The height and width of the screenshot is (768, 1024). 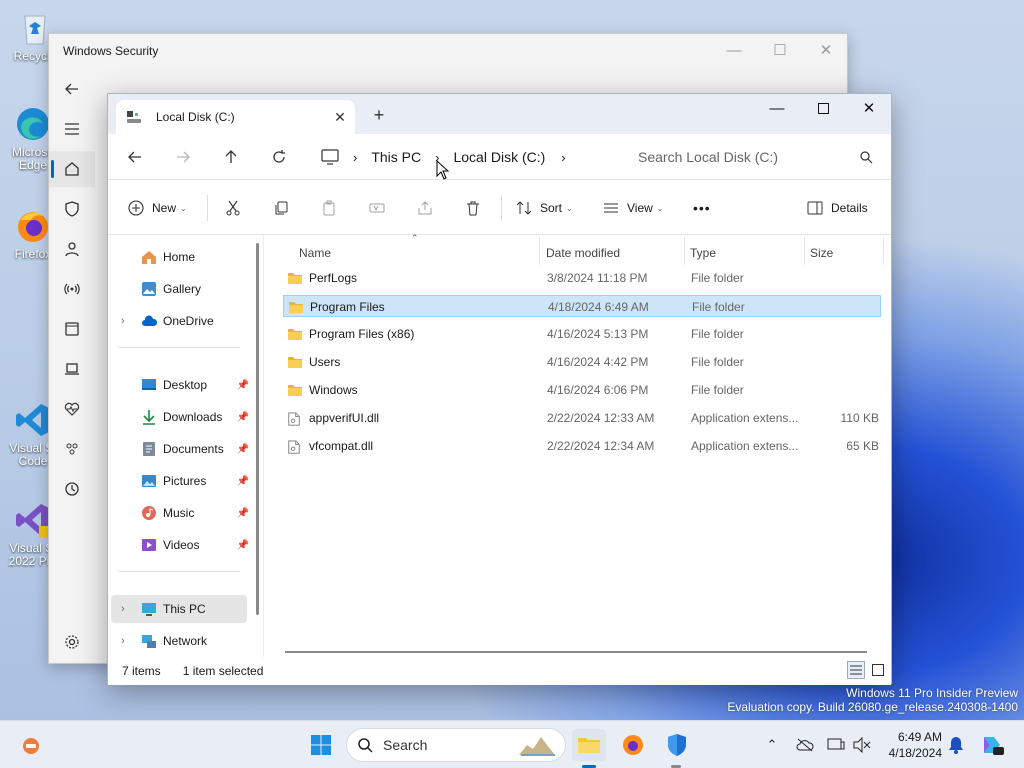 What do you see at coordinates (633, 208) in the screenshot?
I see `view-button: View ⌄` at bounding box center [633, 208].